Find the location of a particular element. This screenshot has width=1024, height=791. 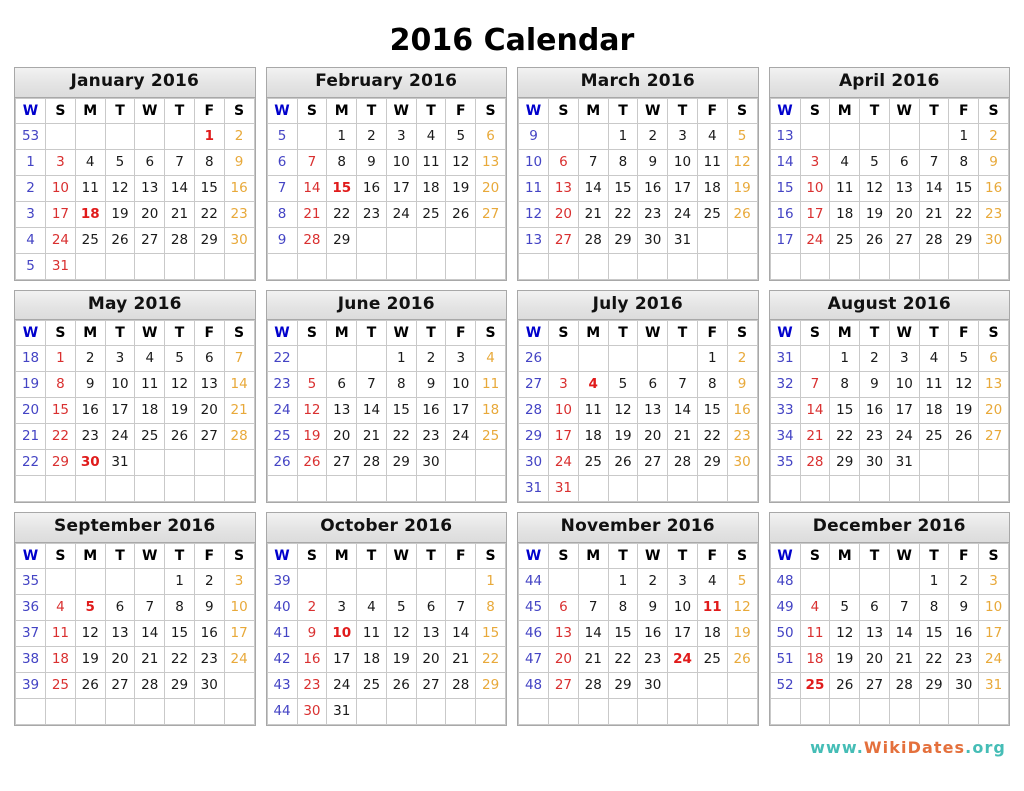

day-cell-weekday: 9 is located at coordinates (653, 607).